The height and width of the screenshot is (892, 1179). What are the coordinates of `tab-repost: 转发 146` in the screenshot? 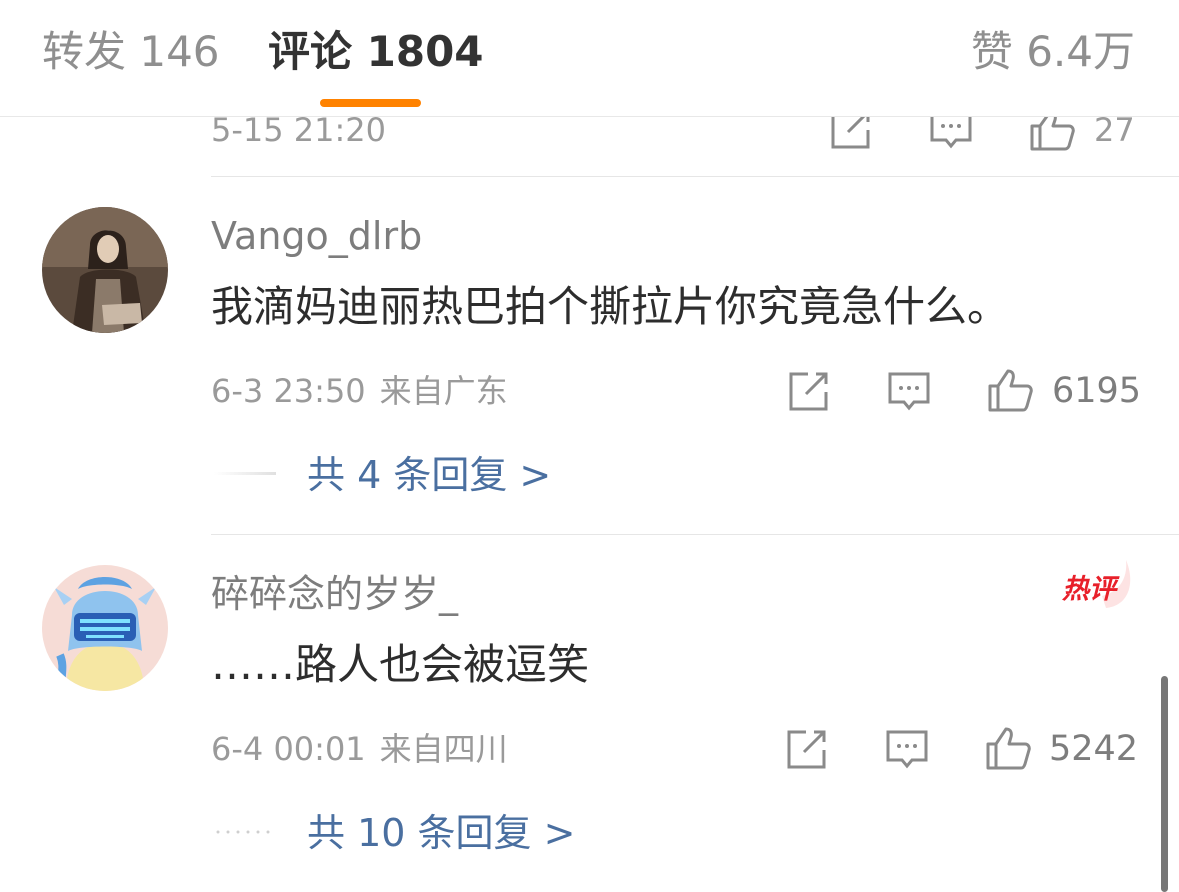 It's located at (131, 52).